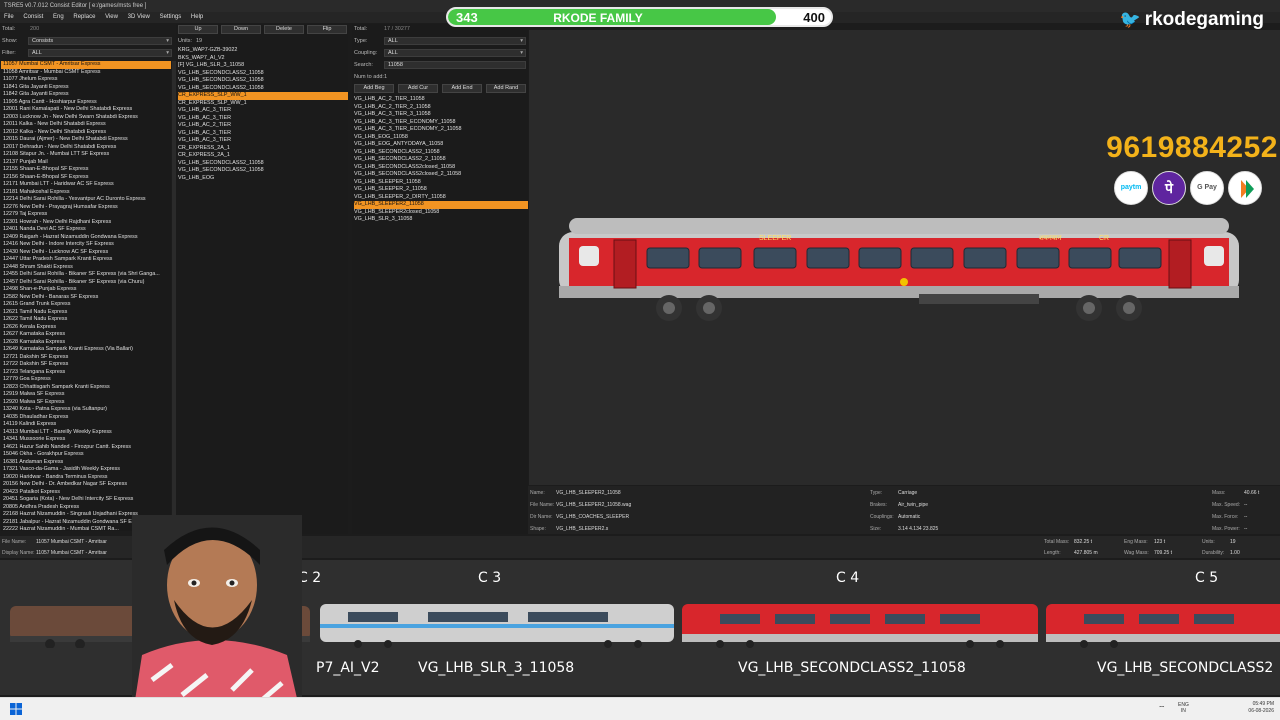 Image resolution: width=1280 pixels, height=720 pixels. What do you see at coordinates (441, 220) in the screenshot?
I see `library-list-item: VG_LHB_SLR_3_11058` at bounding box center [441, 220].